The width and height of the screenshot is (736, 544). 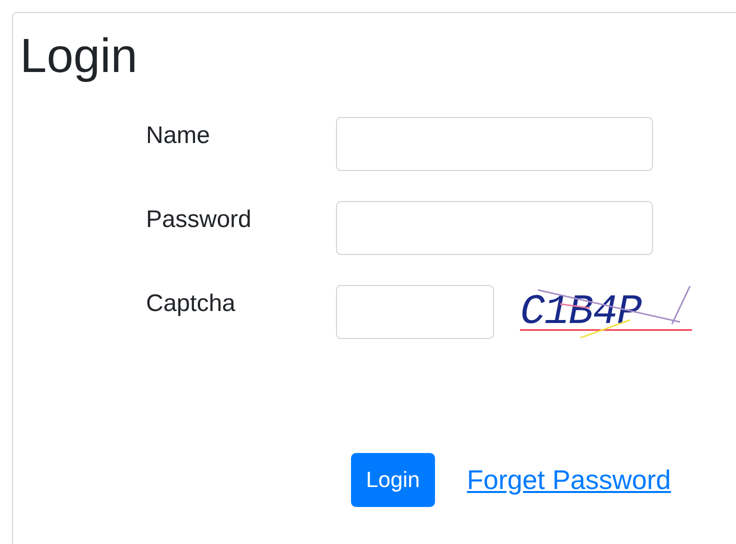 I want to click on password-field, so click(x=494, y=228).